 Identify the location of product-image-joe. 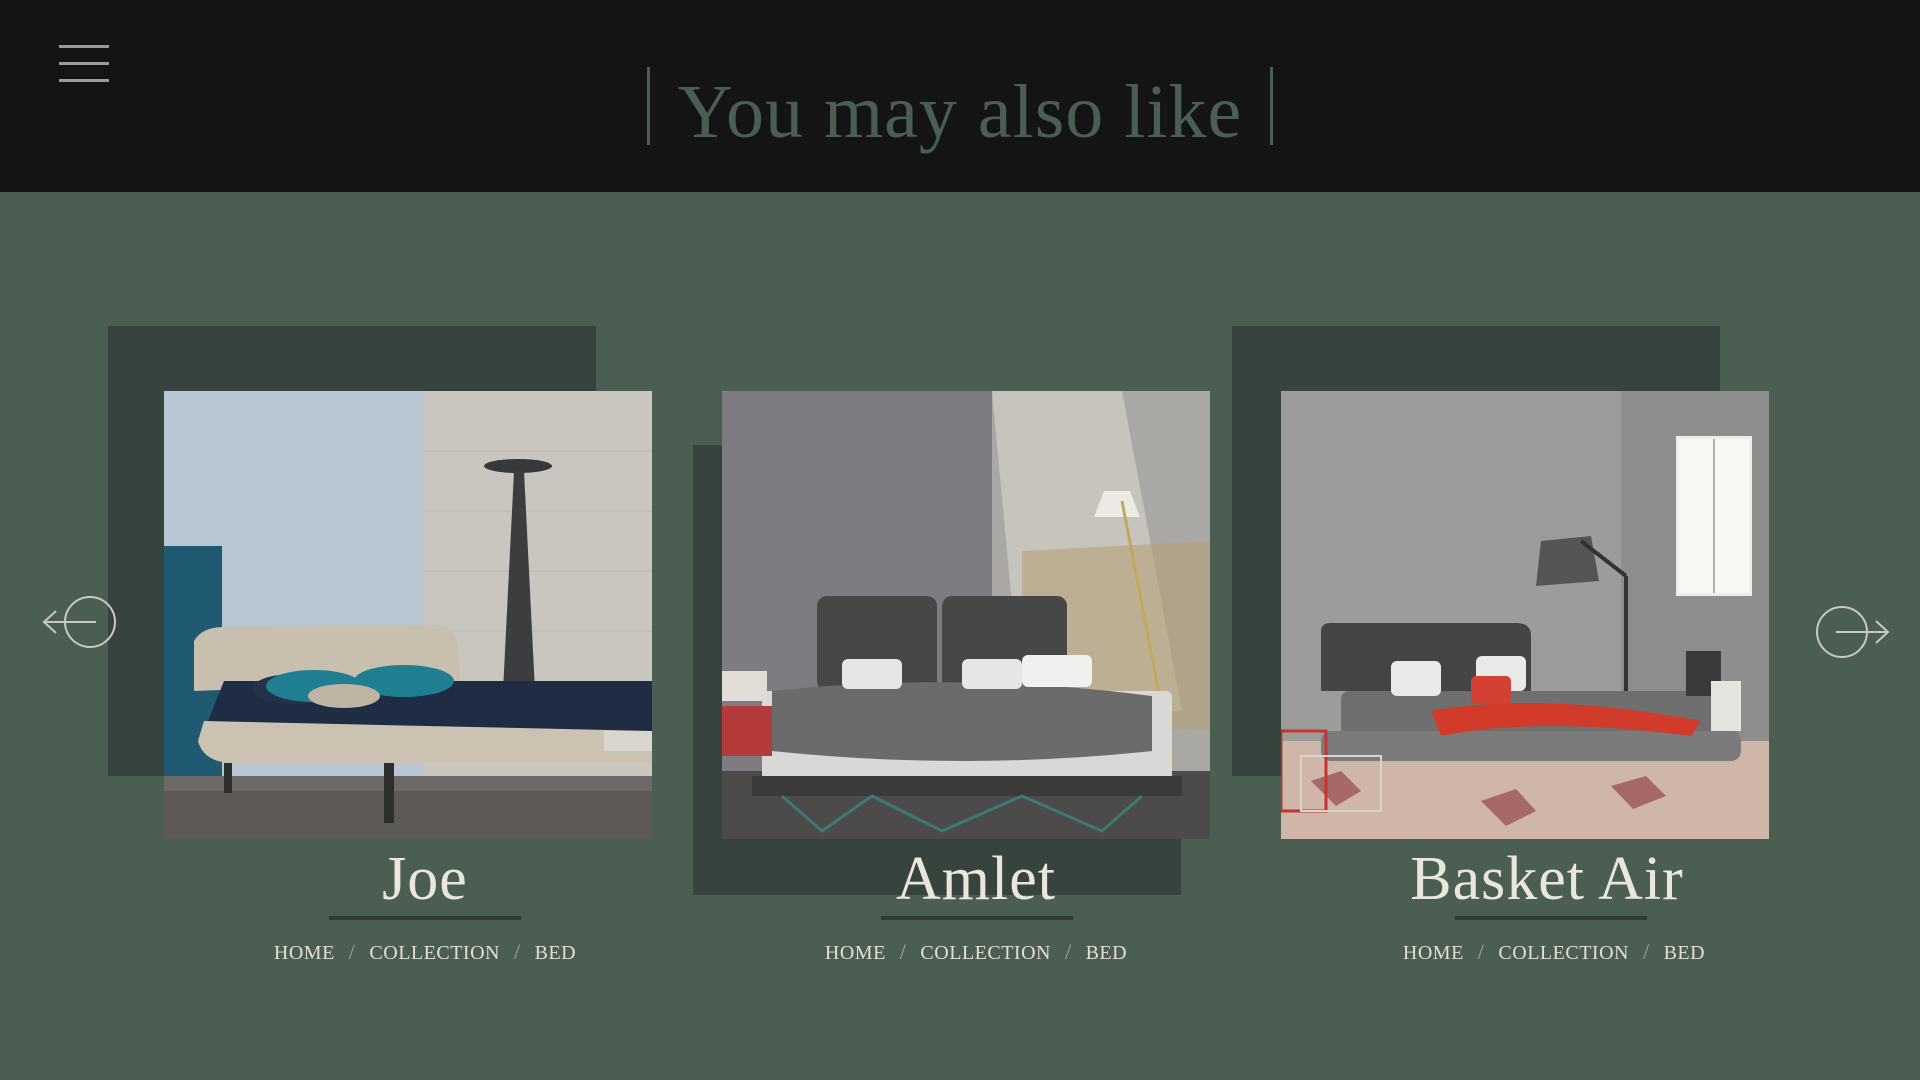
(408, 615).